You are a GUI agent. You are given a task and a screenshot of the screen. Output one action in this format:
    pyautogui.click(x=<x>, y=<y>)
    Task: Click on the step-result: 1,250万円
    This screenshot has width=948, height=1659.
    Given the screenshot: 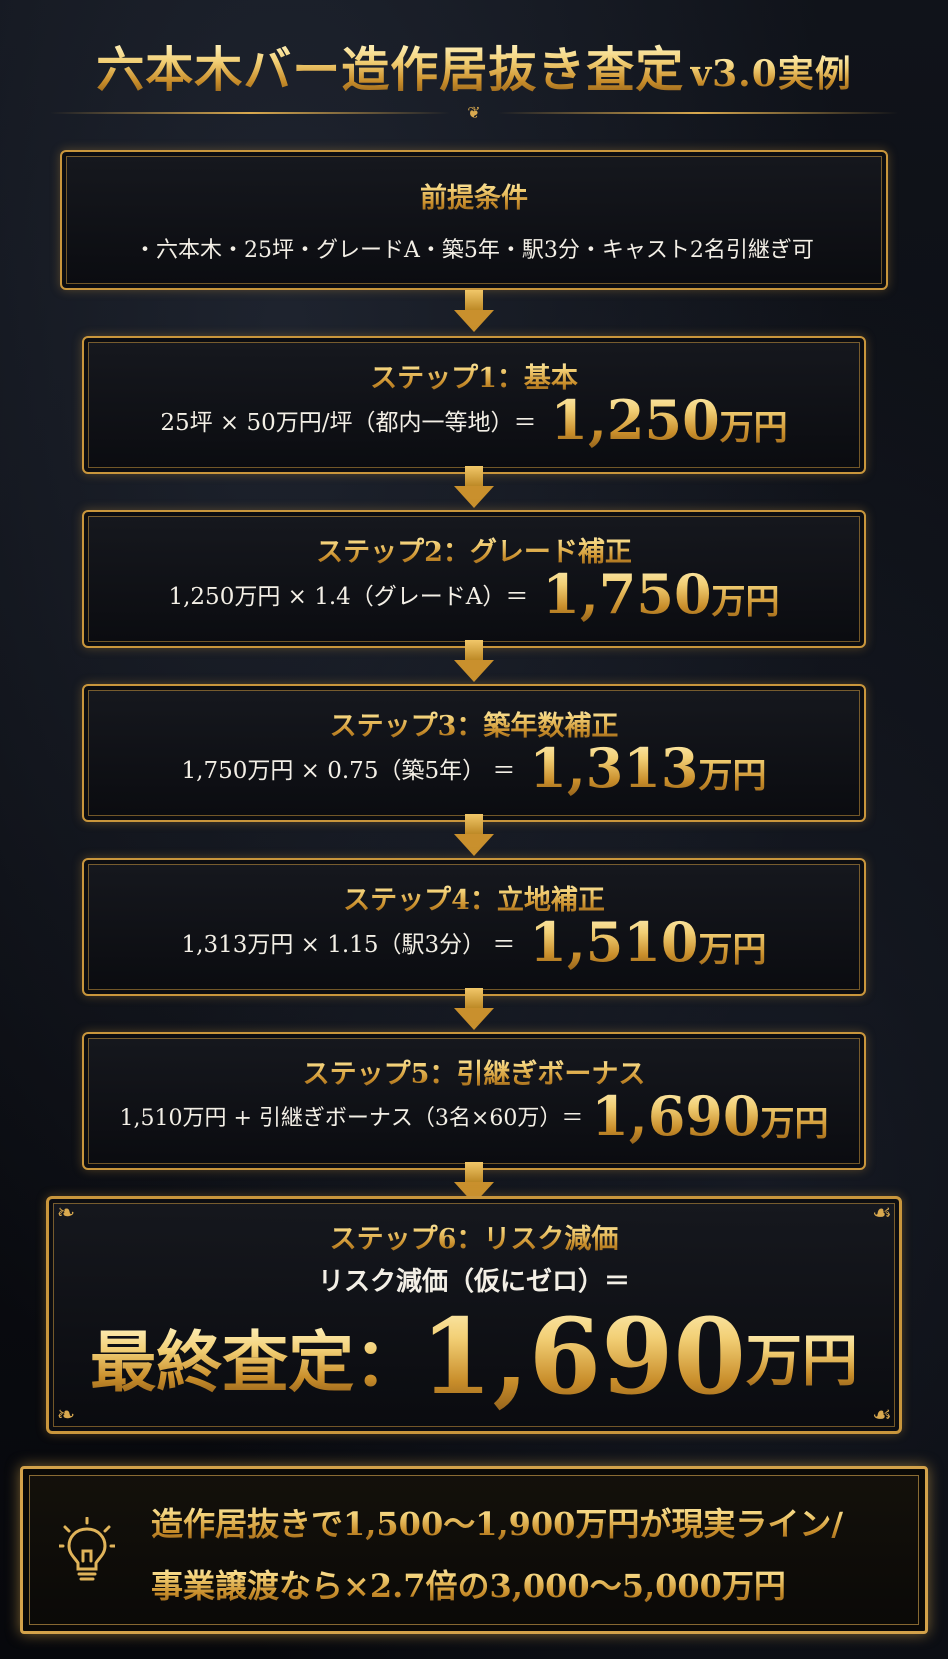 What is the action you would take?
    pyautogui.click(x=669, y=420)
    